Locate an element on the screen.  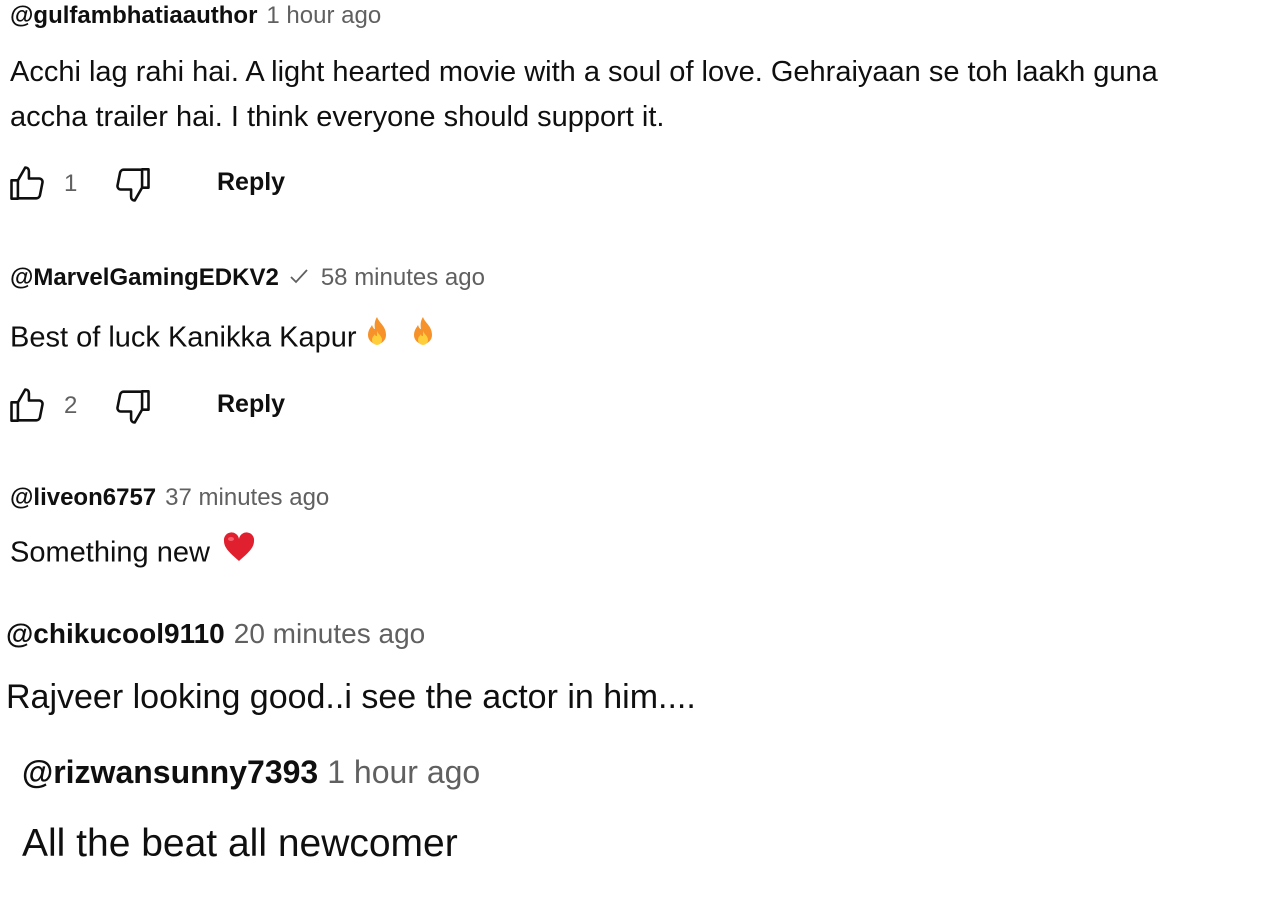
comment-header: @MarvelGamingEDKV2 58 minutes ago is located at coordinates (247, 278).